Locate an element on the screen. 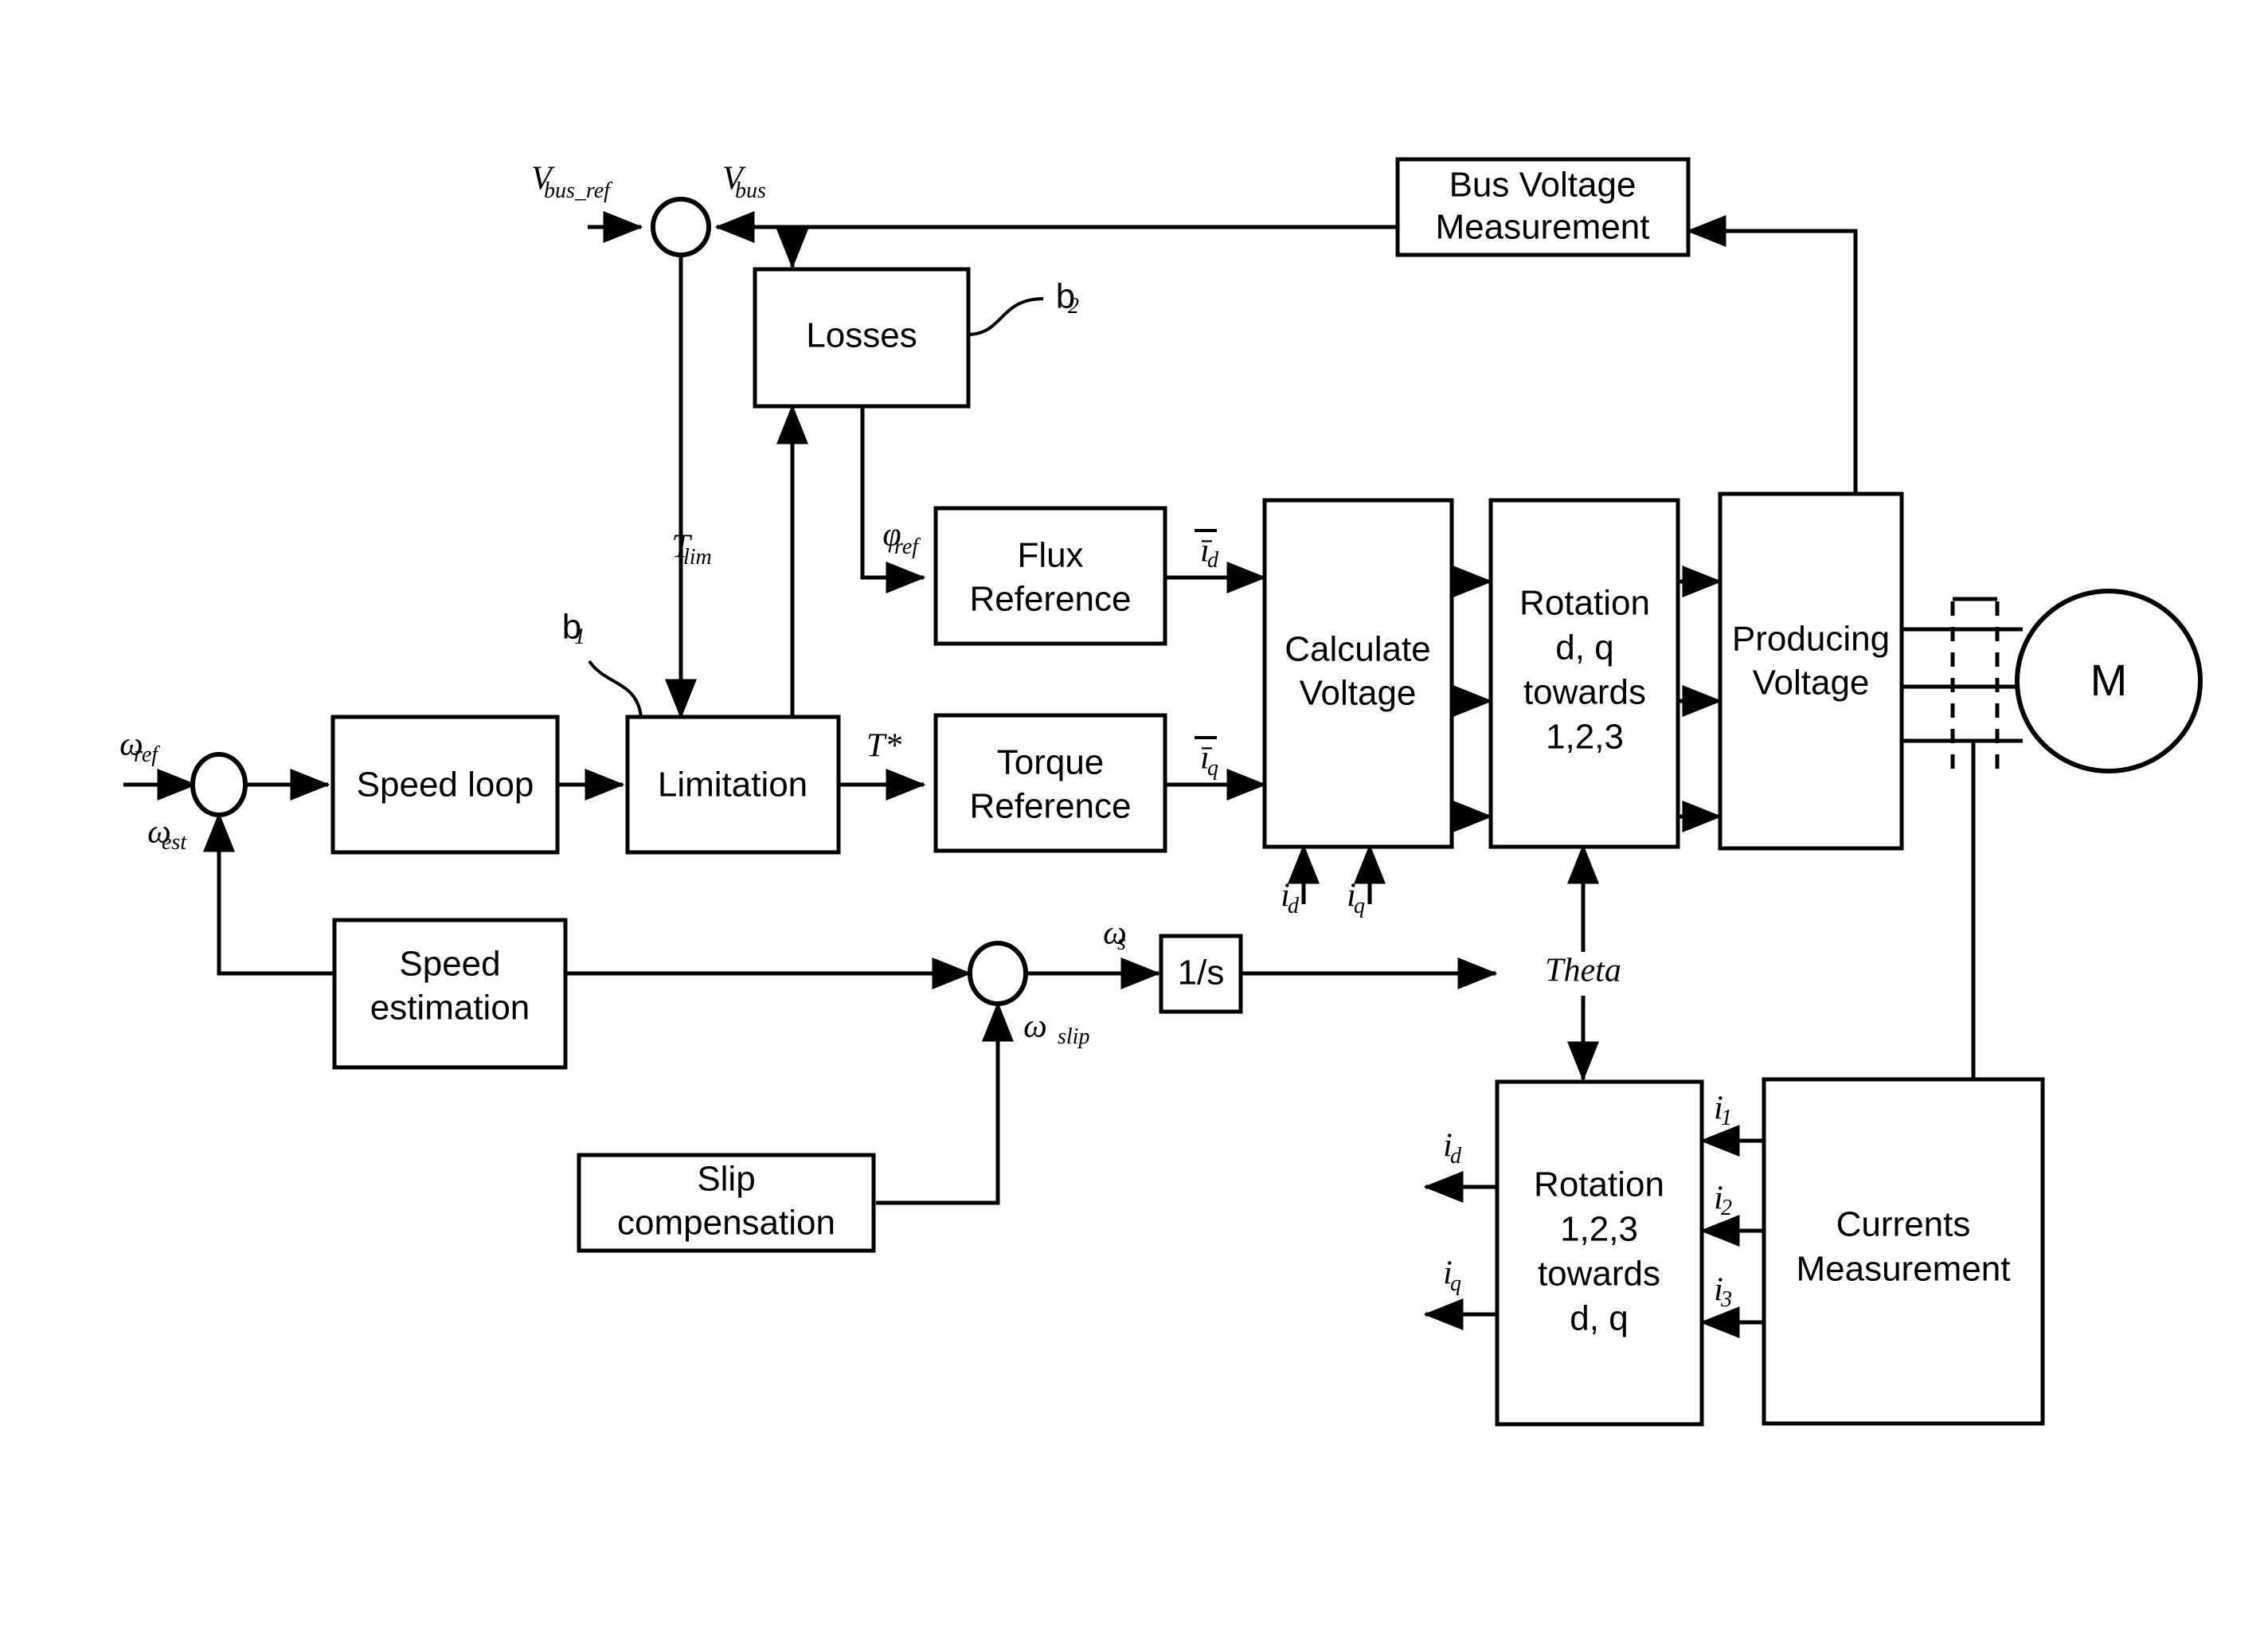 Image resolution: width=2268 pixels, height=1629 pixels. signal-label-i3: i 3 is located at coordinates (1723, 1292).